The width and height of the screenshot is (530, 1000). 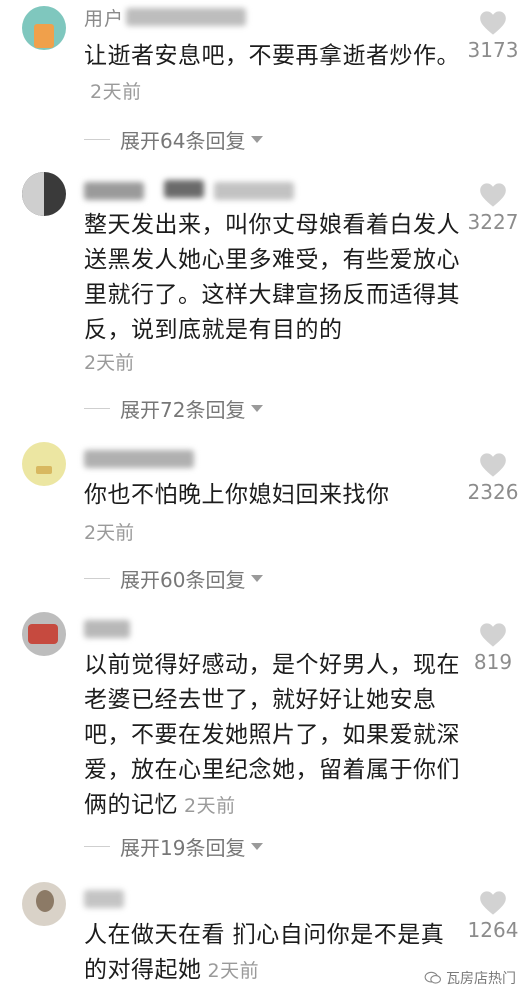 I want to click on like-count: 819, so click(x=493, y=662).